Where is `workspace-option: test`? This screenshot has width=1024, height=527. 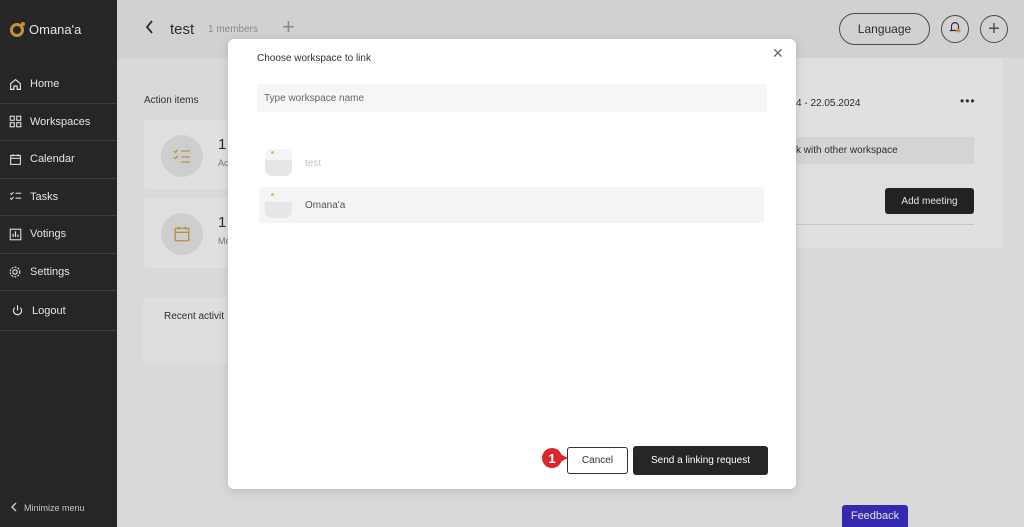
workspace-option: test is located at coordinates (511, 163).